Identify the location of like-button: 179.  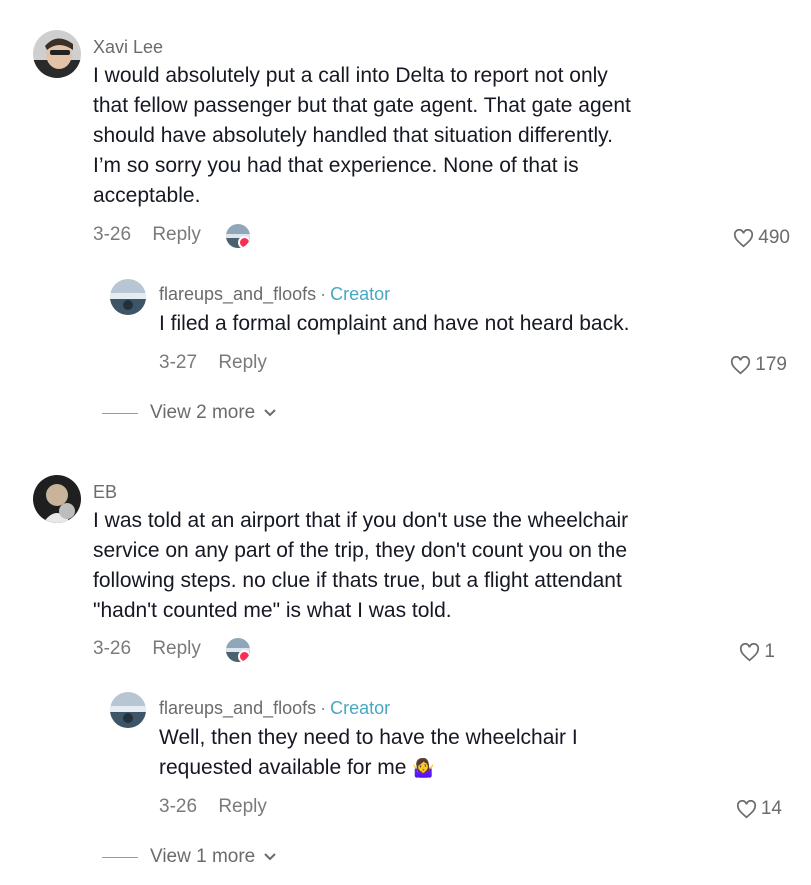
(758, 365).